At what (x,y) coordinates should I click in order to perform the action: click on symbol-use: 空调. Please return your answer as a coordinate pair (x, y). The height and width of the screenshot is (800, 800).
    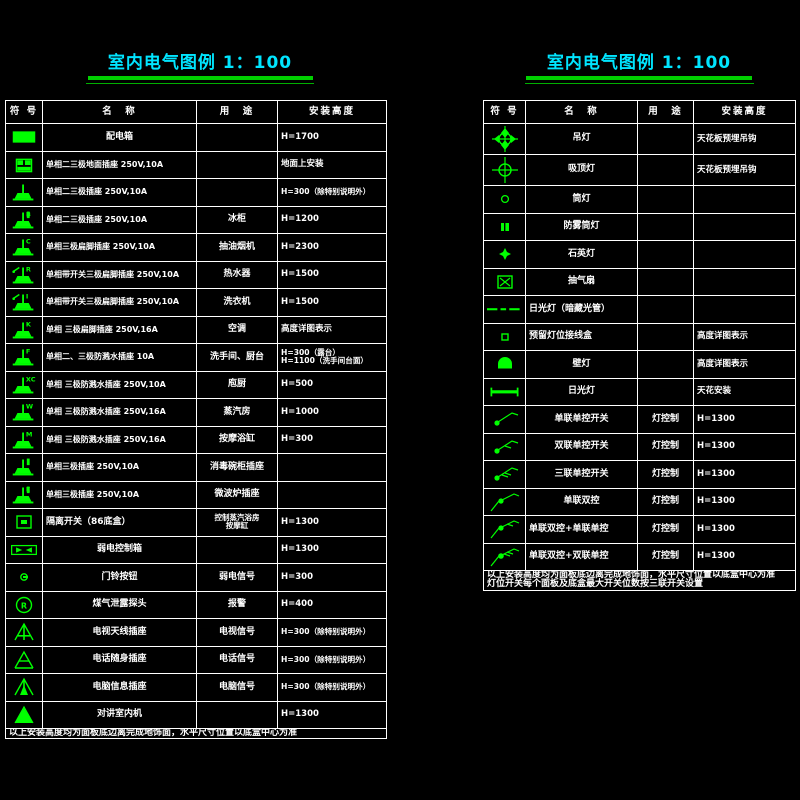
    Looking at the image, I should click on (237, 329).